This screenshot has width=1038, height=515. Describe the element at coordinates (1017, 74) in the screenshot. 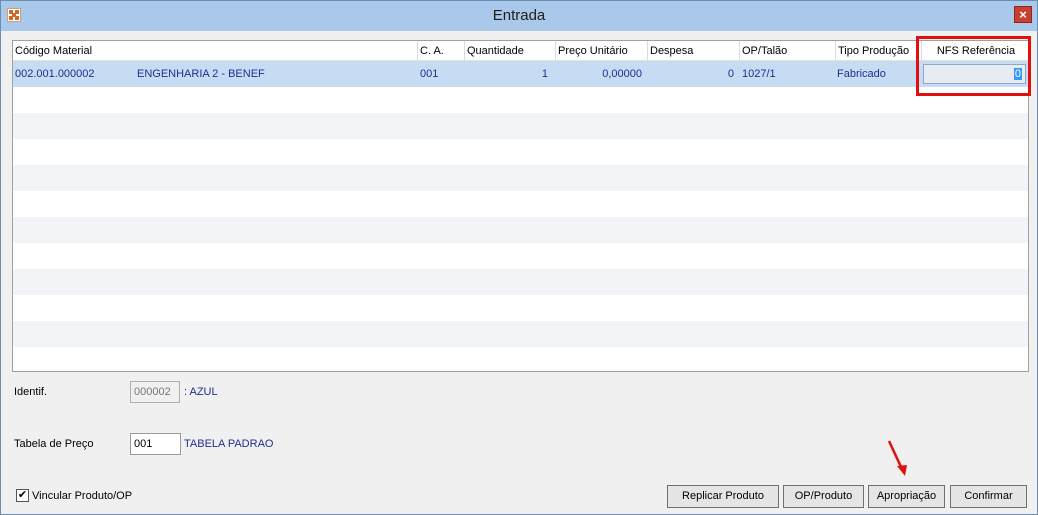

I see `nfs-value: 0` at that location.